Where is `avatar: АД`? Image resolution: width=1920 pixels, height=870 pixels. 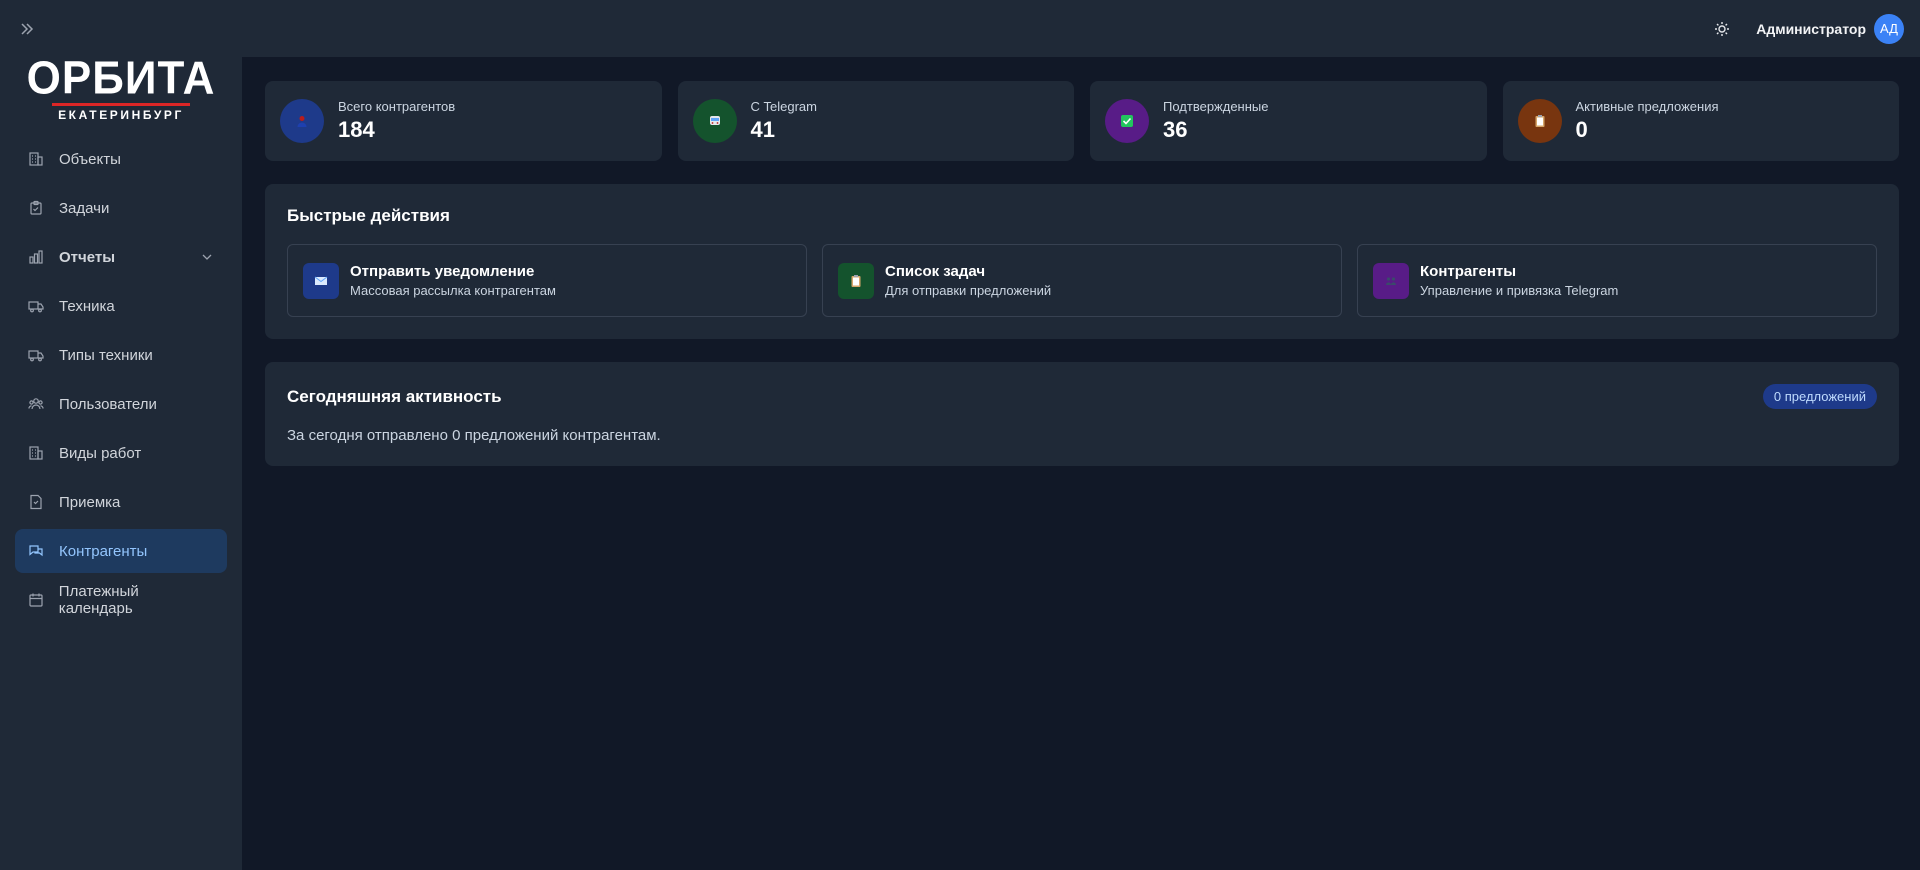 avatar: АД is located at coordinates (1889, 28).